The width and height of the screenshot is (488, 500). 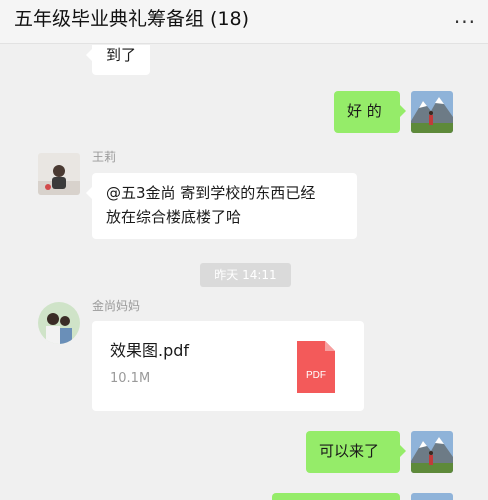 I want to click on message-text: 好 的, so click(x=364, y=111).